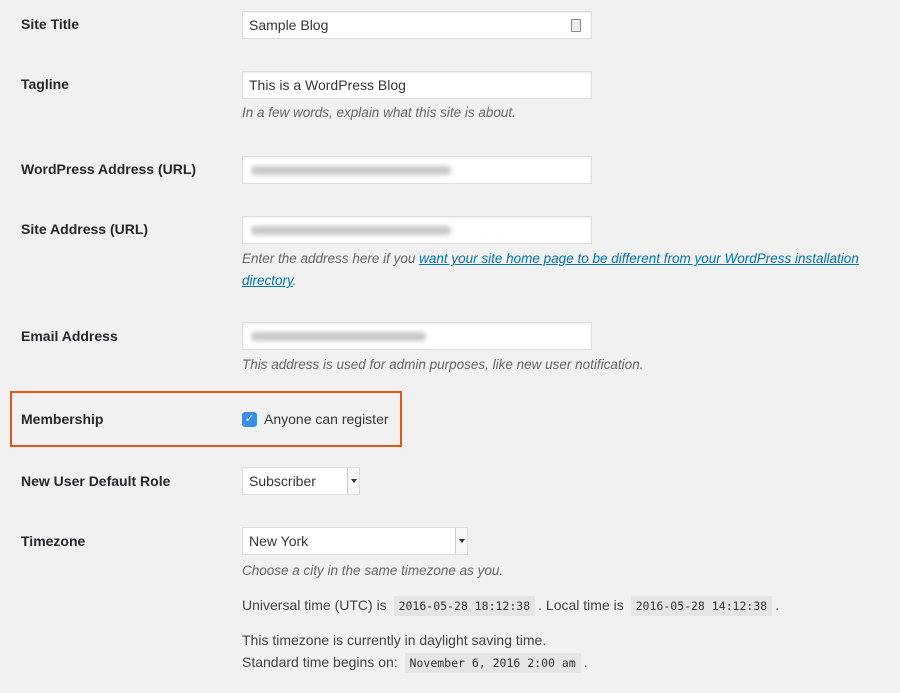 This screenshot has height=693, width=900. I want to click on tagline-input: This is a WordPress Blog, so click(417, 85).